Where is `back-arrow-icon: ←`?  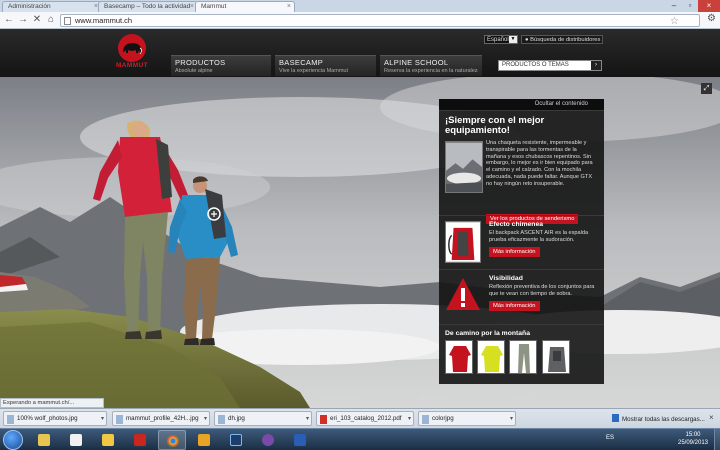
back-arrow-icon: ← is located at coordinates (9, 20).